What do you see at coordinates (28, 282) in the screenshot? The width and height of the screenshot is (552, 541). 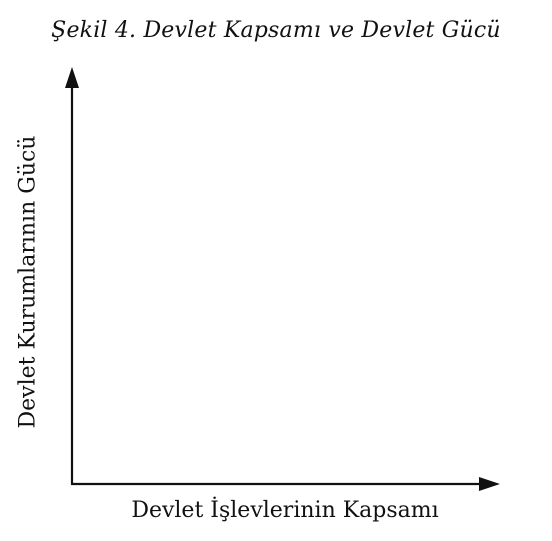 I see `y-axis-label: Devlet Kurumlarının Gücü` at bounding box center [28, 282].